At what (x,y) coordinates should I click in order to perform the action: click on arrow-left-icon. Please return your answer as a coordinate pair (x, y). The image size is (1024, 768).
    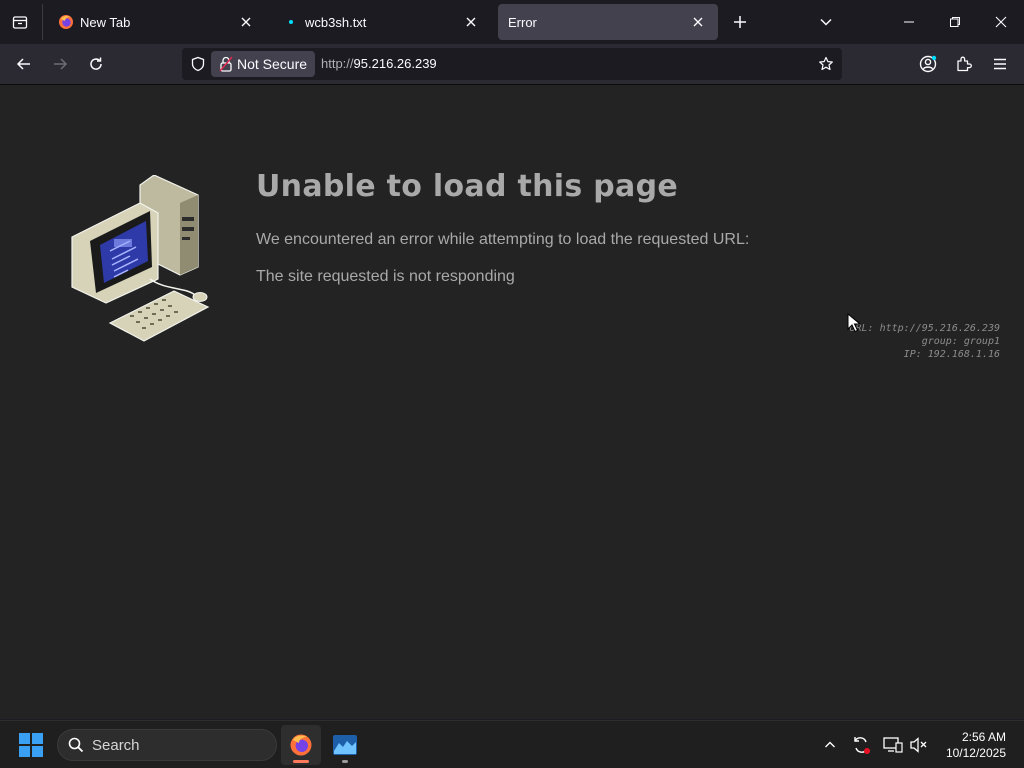
    Looking at the image, I should click on (23, 64).